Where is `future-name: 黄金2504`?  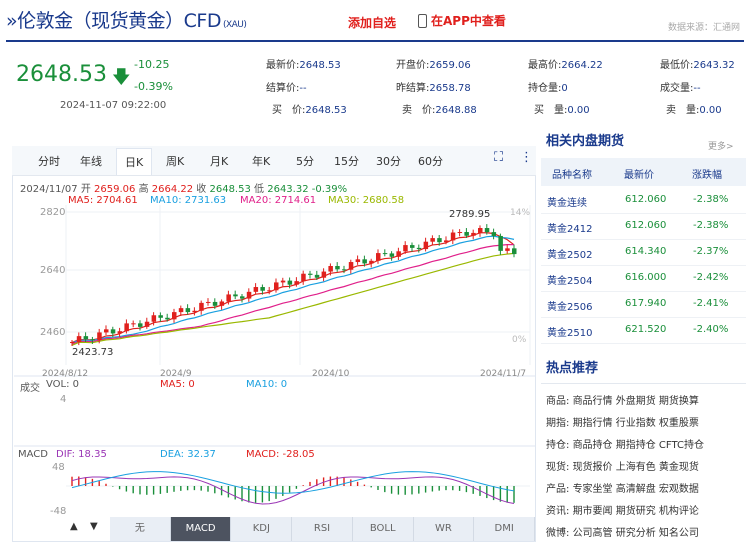 future-name: 黄金2504 is located at coordinates (569, 279).